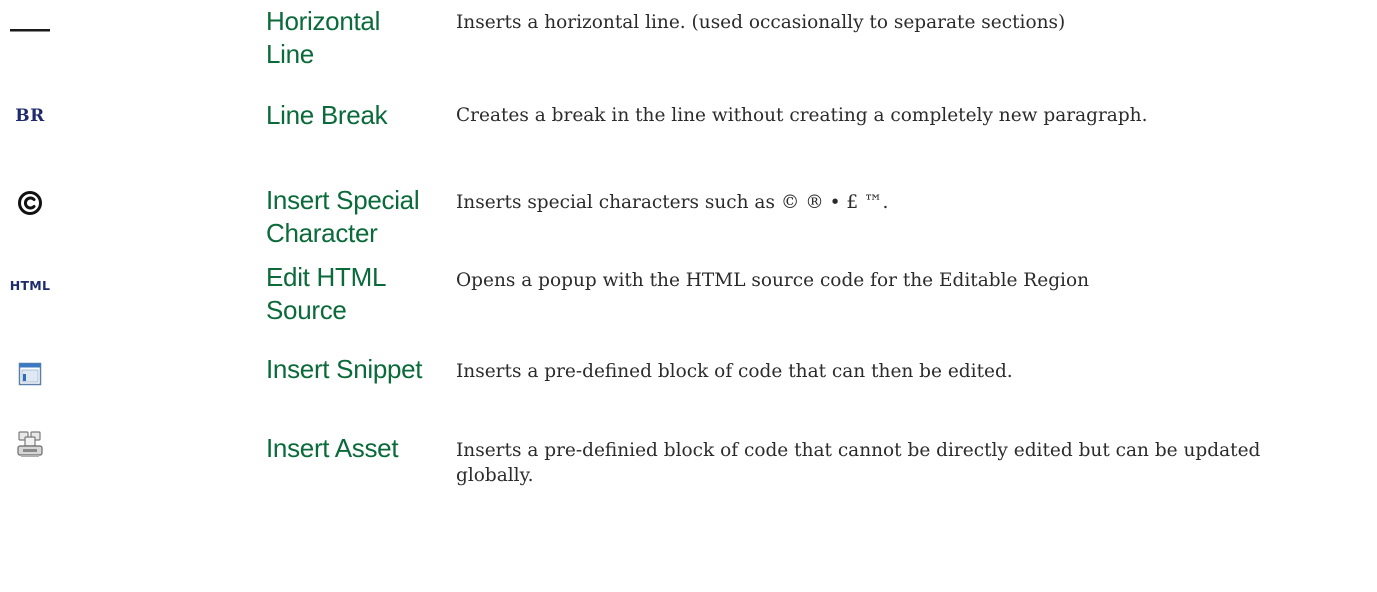 This screenshot has width=1377, height=592. What do you see at coordinates (344, 369) in the screenshot?
I see `tool-name: Insert Snippet` at bounding box center [344, 369].